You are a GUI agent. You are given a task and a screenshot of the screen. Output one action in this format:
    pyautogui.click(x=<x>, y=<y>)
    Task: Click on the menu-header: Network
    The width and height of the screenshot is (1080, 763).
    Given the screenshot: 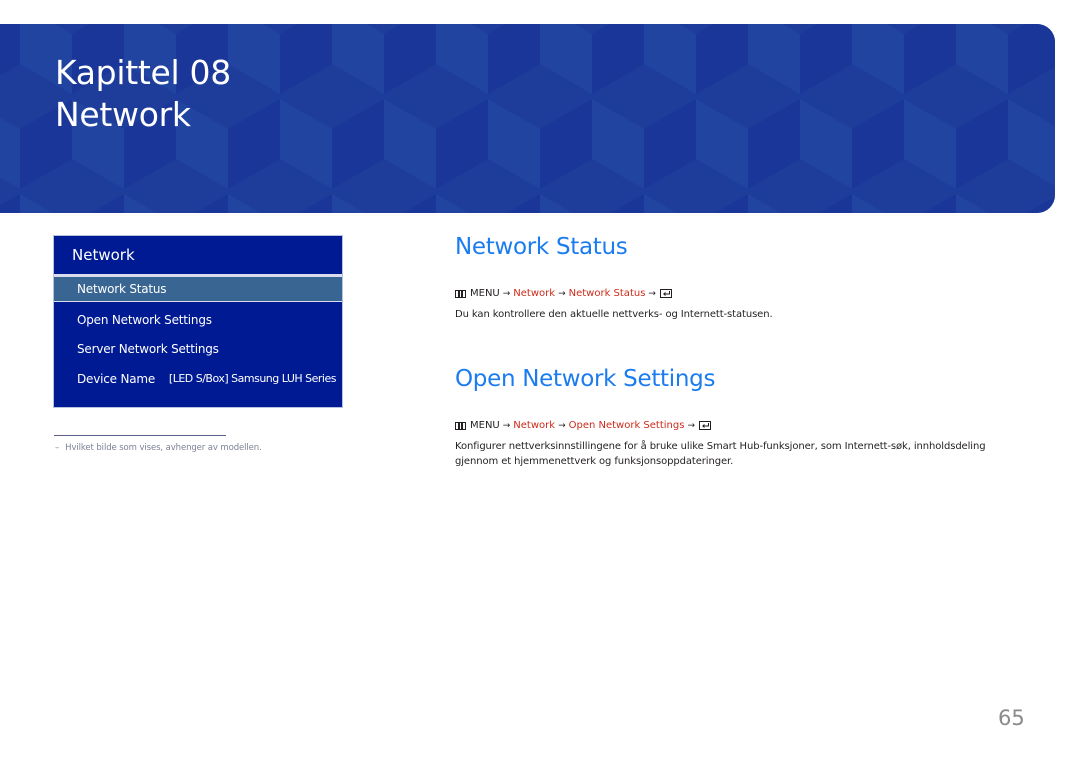 What is the action you would take?
    pyautogui.click(x=198, y=255)
    